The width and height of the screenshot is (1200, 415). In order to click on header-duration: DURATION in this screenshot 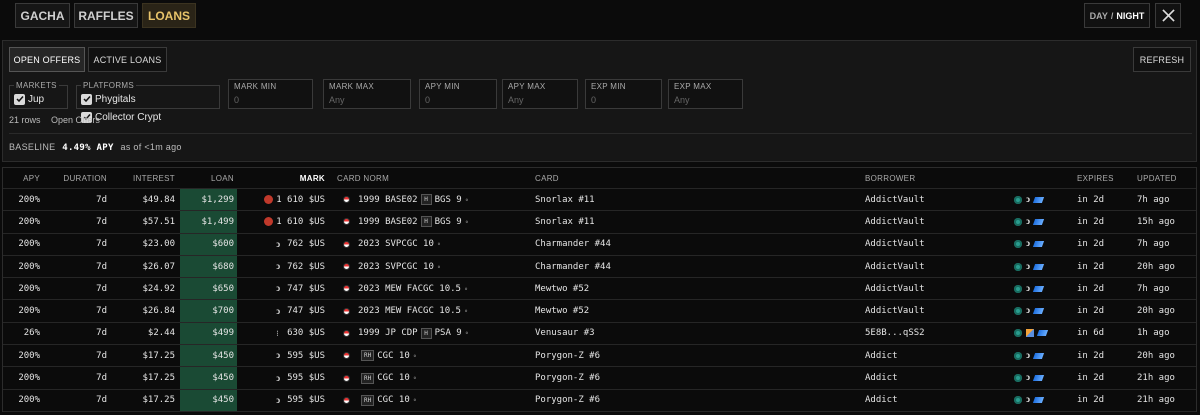, I will do `click(75, 178)`.